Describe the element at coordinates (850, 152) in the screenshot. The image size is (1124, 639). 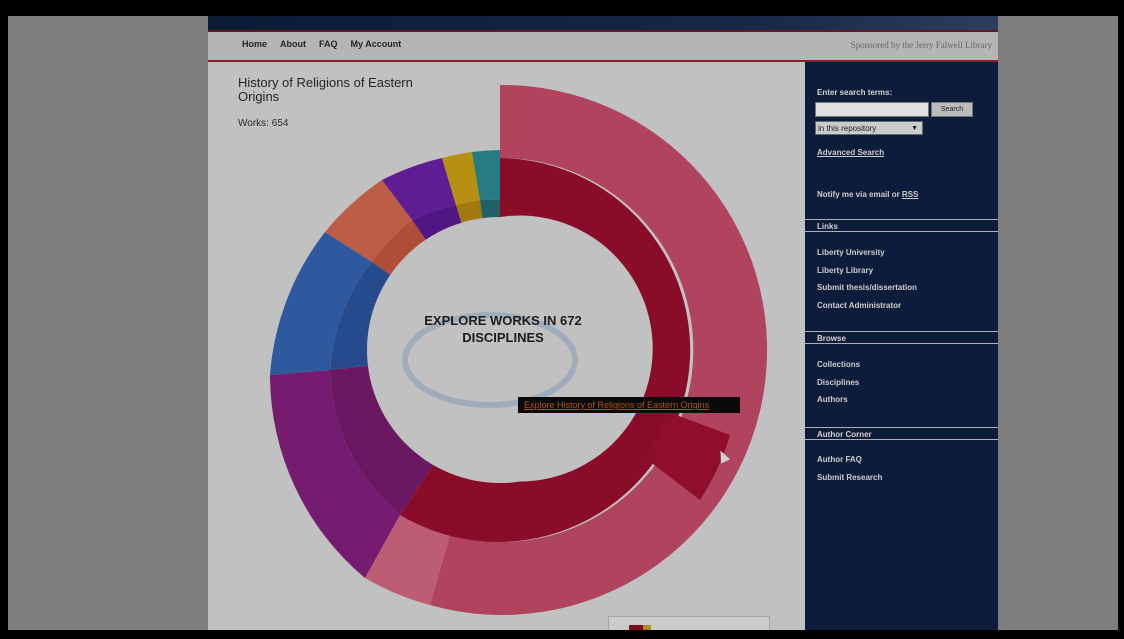
I see `advanced-search-link: Advanced Search` at that location.